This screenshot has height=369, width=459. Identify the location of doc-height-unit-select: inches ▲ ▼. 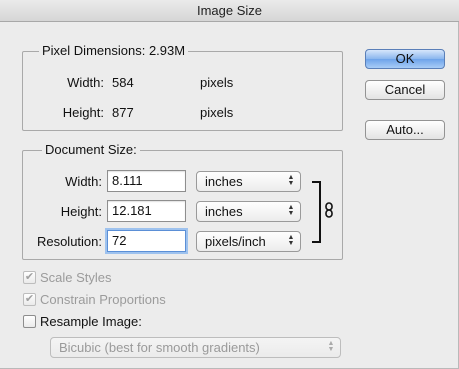
(248, 211).